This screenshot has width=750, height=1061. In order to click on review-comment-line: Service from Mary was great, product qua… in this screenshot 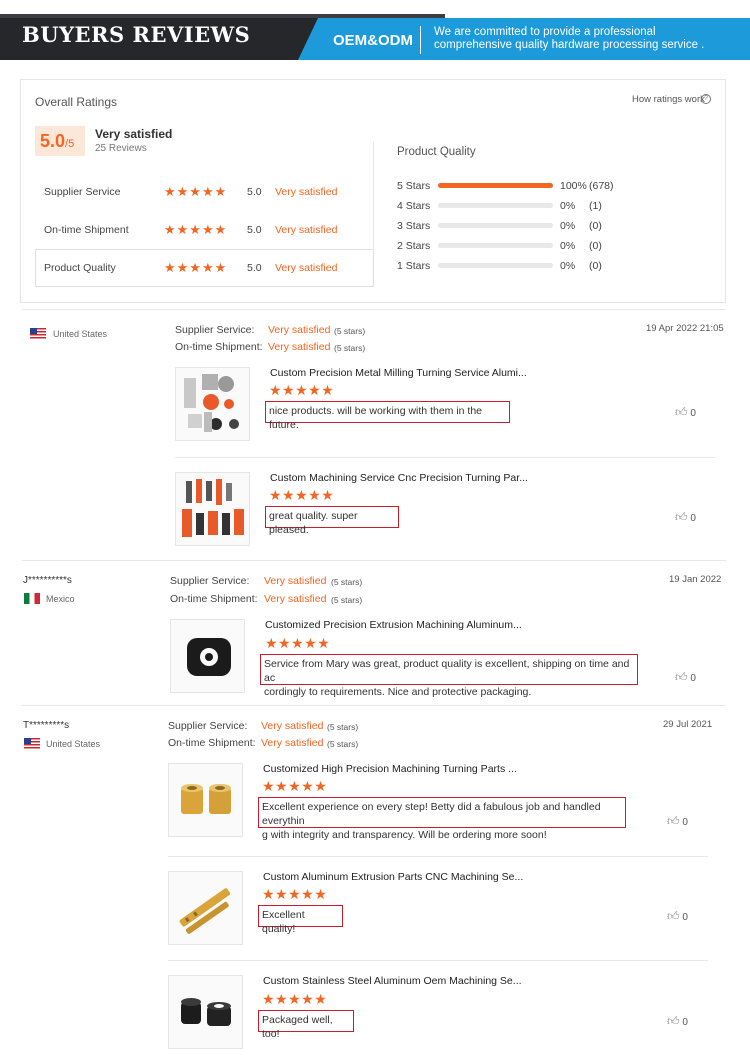, I will do `click(447, 671)`.